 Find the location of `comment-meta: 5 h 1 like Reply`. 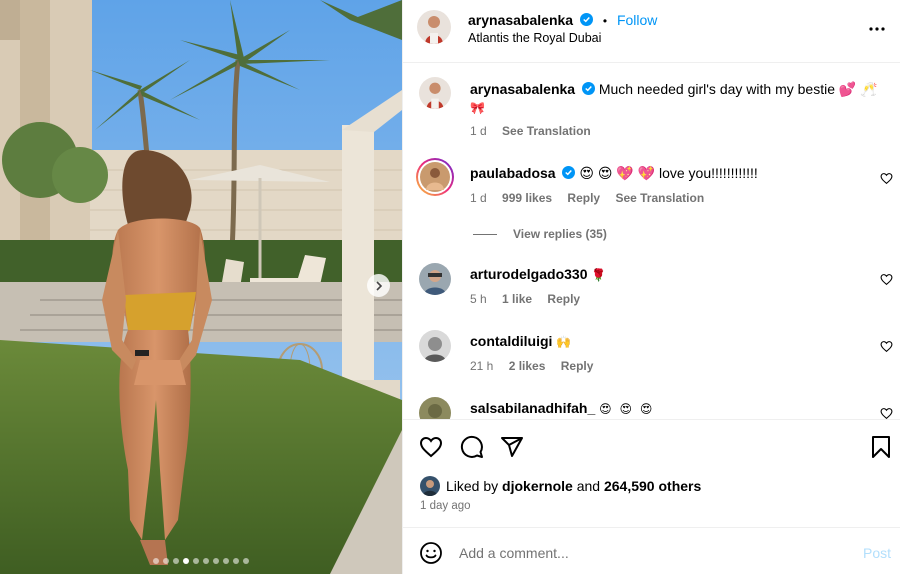

comment-meta: 5 h 1 like Reply is located at coordinates (531, 299).